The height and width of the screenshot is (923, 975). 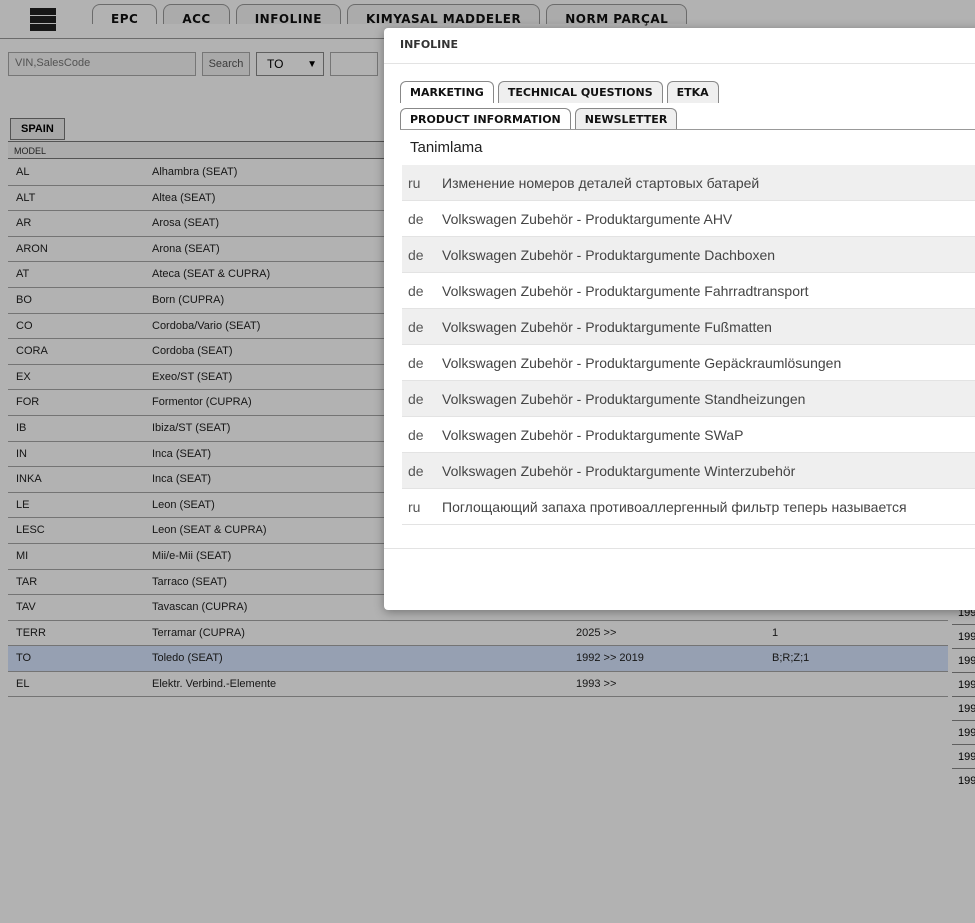 I want to click on modal-footer-divider, so click(x=679, y=548).